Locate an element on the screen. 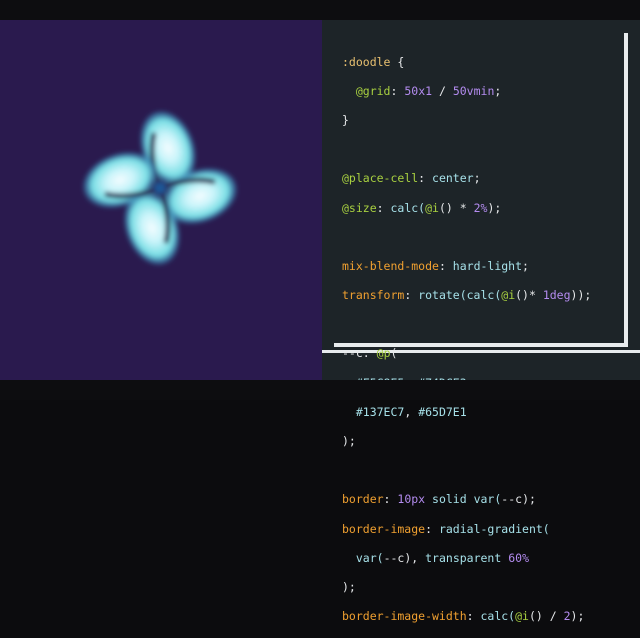 The image size is (640, 638). punct: } is located at coordinates (345, 119).